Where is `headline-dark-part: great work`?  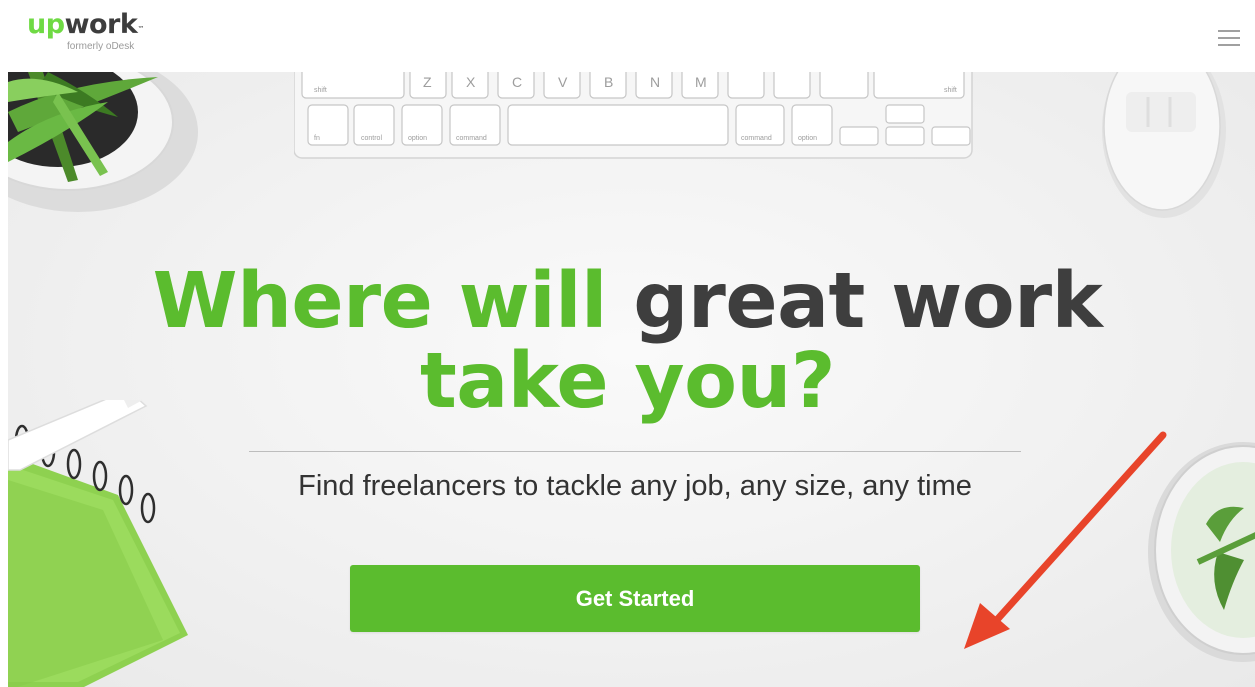 headline-dark-part: great work is located at coordinates (868, 301).